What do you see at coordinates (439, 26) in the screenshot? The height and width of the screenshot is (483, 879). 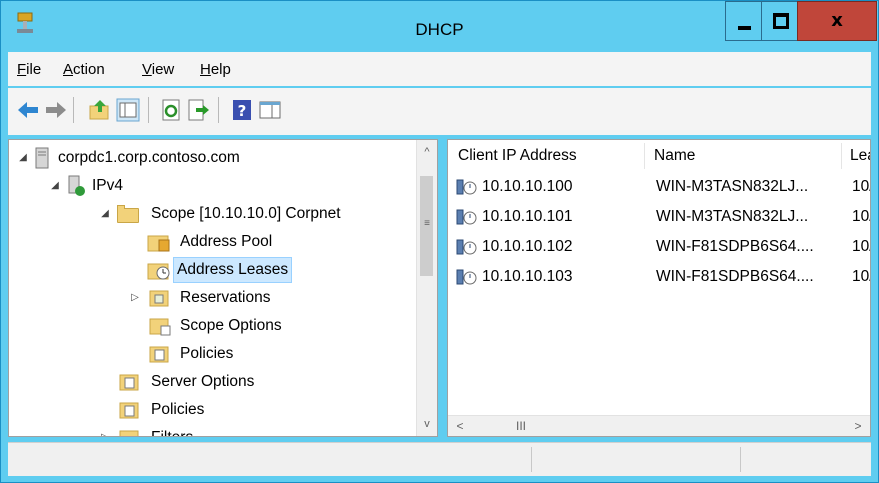 I see `title-bar: DHCP x` at bounding box center [439, 26].